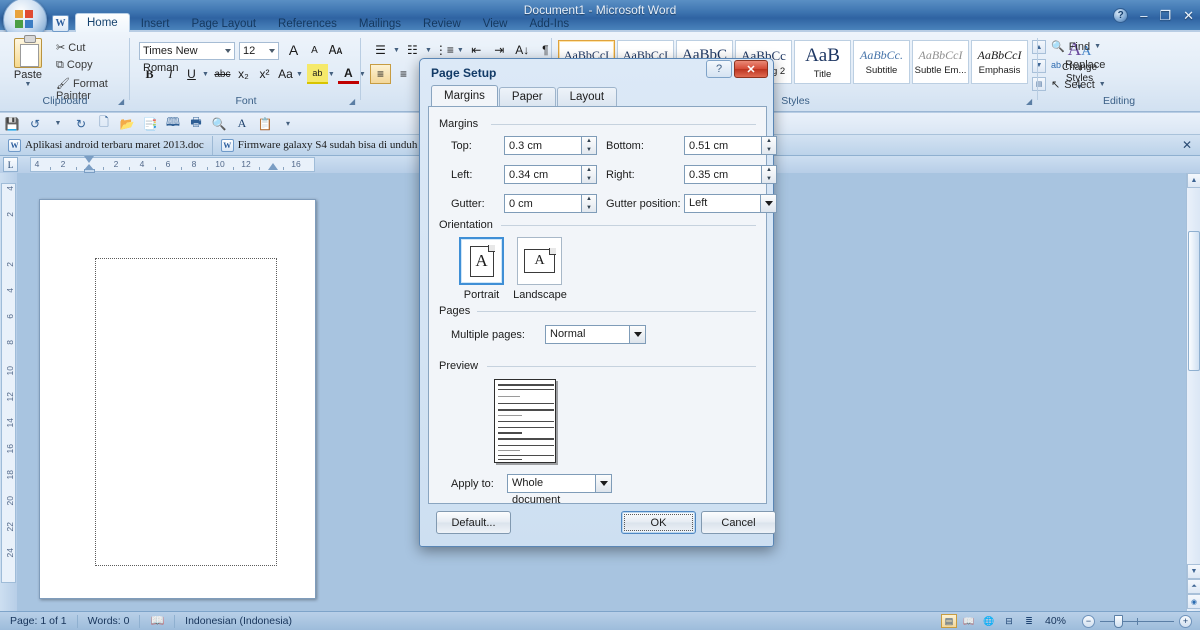  Describe the element at coordinates (243, 74) in the screenshot. I see `subscript-button: x₂` at that location.